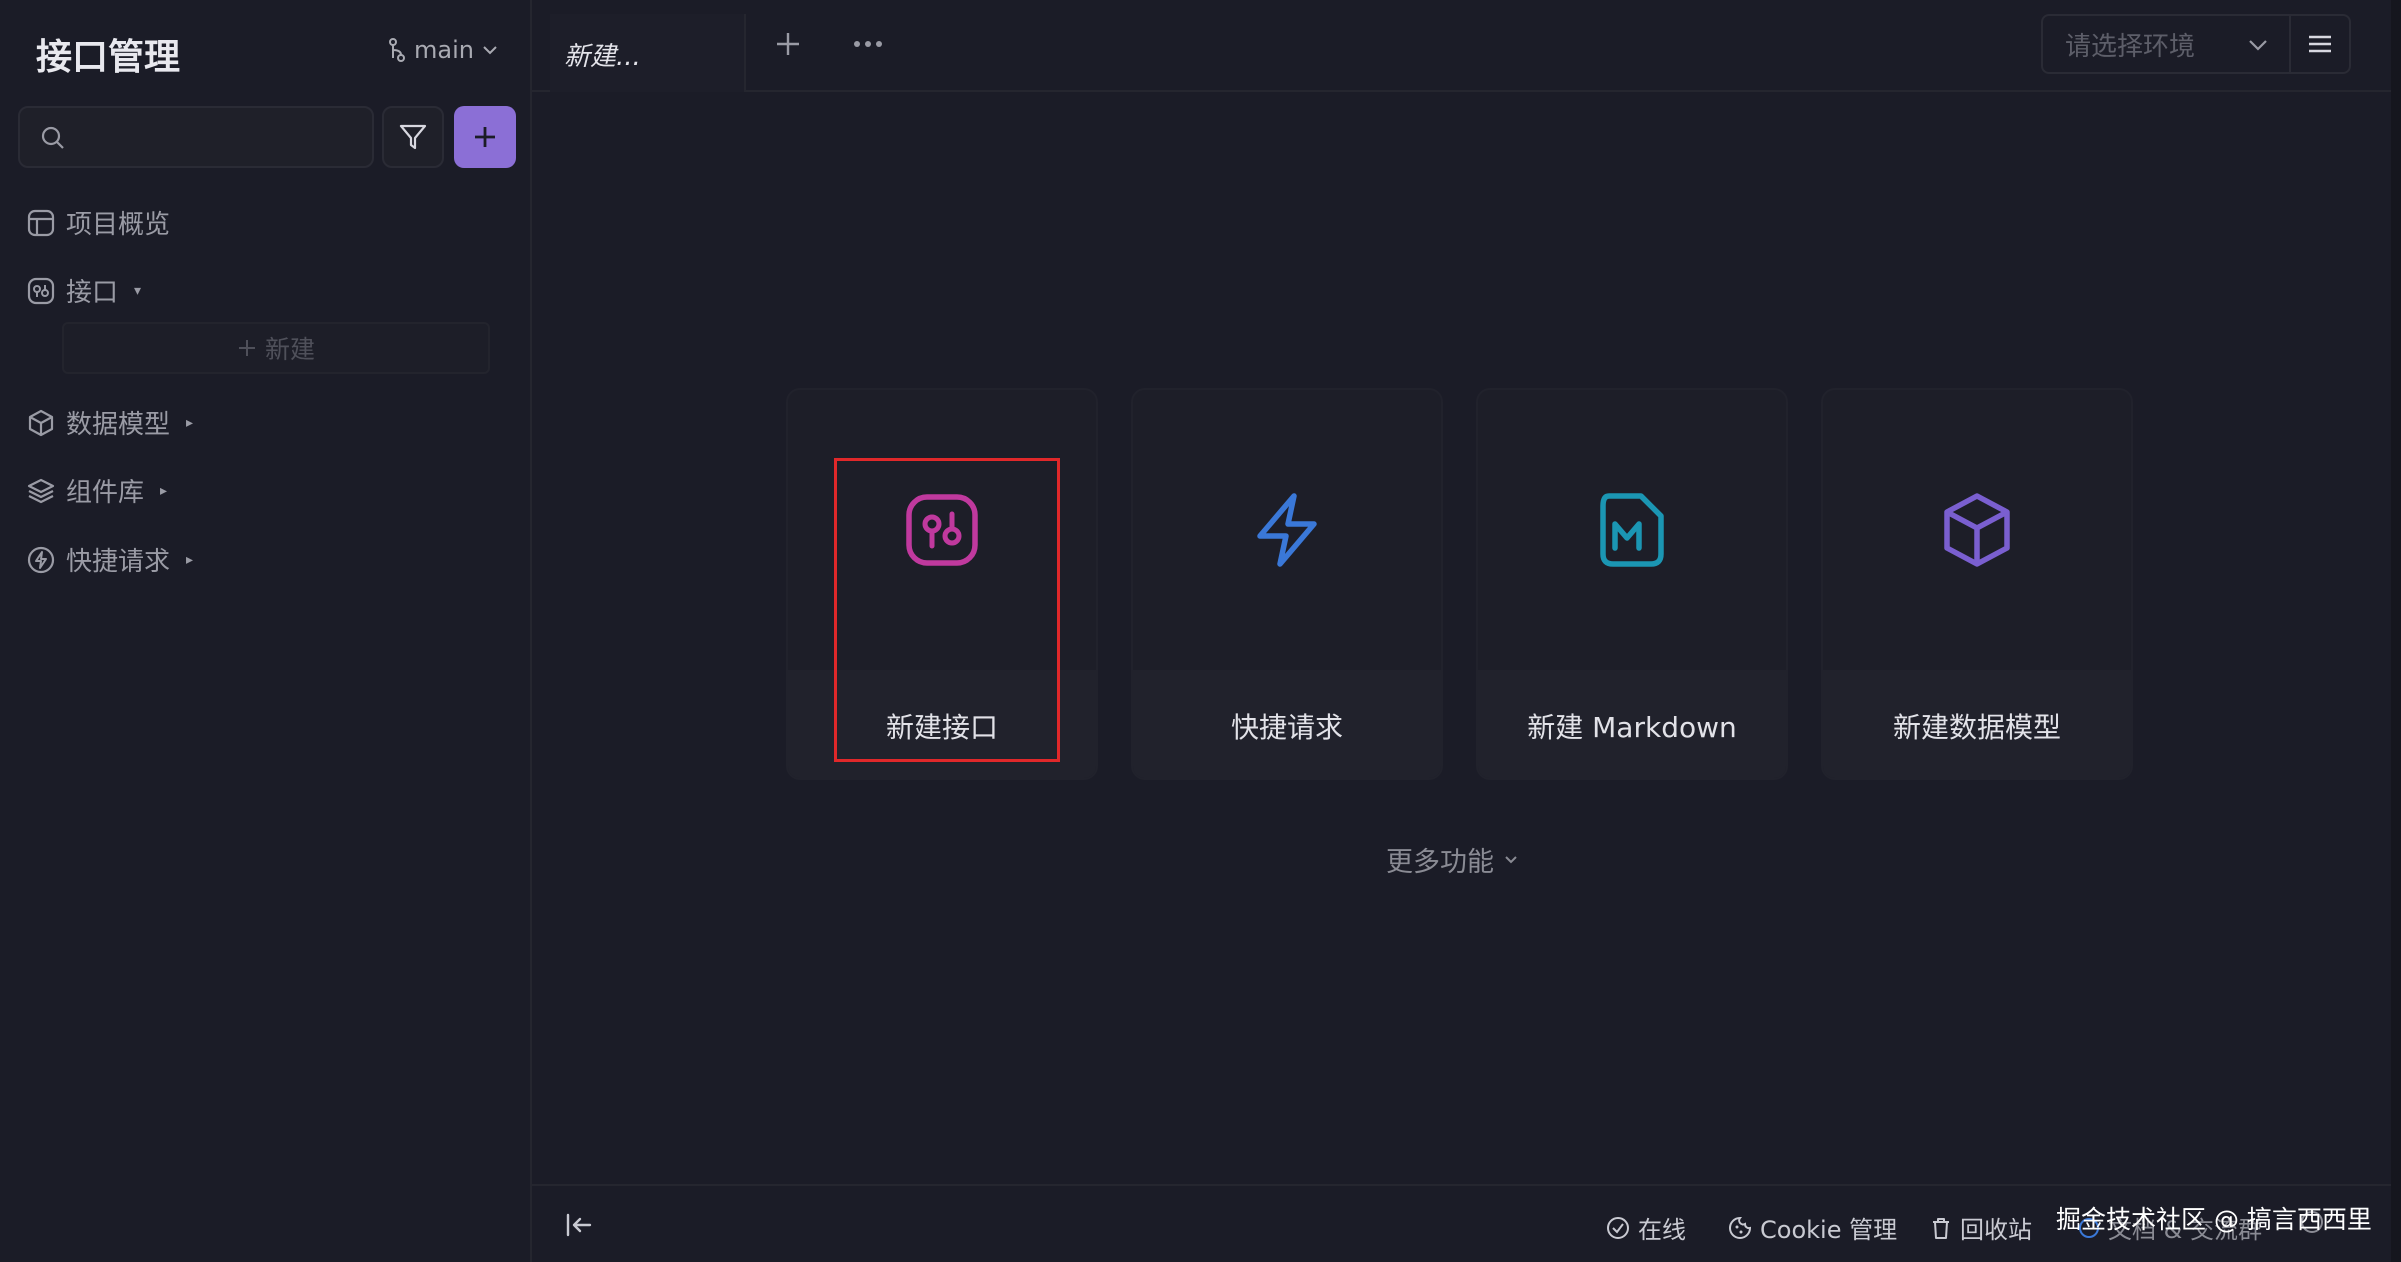  Describe the element at coordinates (788, 44) in the screenshot. I see `new-tab-button` at that location.